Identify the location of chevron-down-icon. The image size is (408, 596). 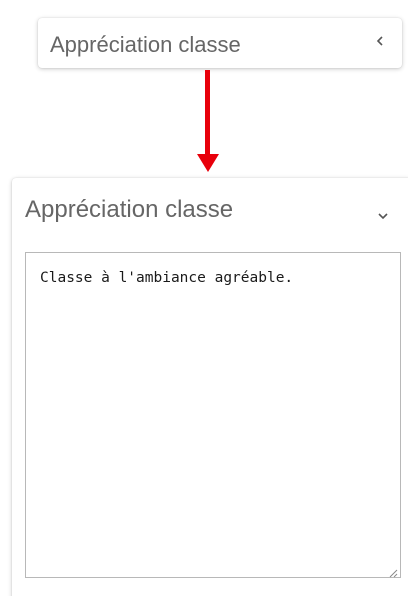
(383, 214).